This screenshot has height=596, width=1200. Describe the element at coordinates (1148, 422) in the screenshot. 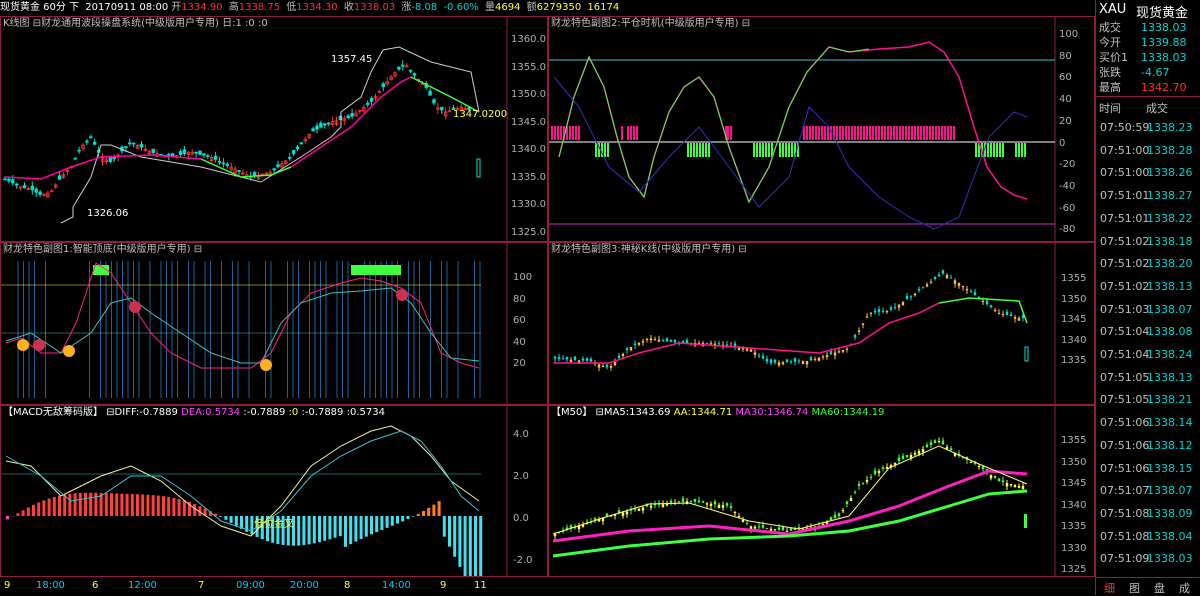

I see `tick-row: 07:51:061338.14` at that location.